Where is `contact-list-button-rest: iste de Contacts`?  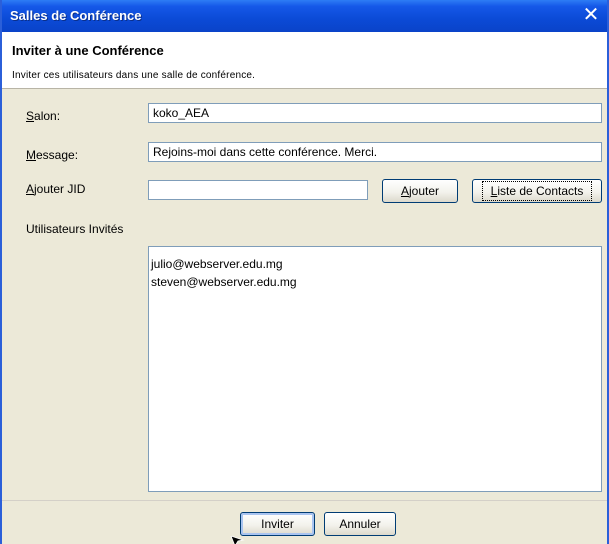 contact-list-button-rest: iste de Contacts is located at coordinates (540, 191).